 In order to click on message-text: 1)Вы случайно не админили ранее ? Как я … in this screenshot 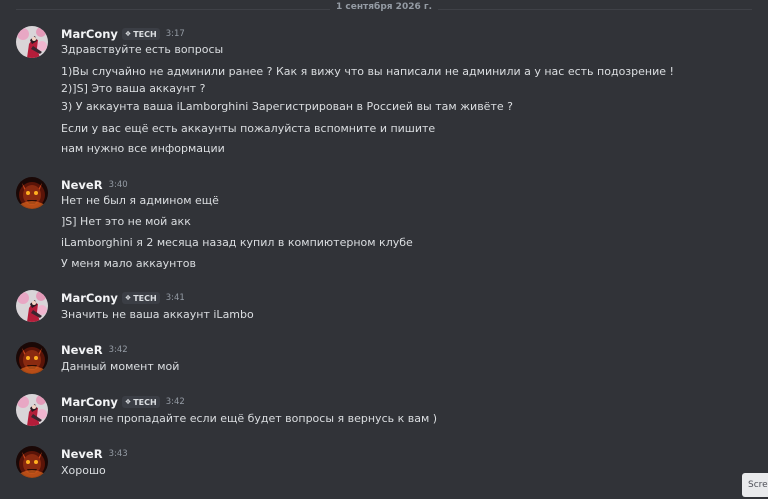, I will do `click(367, 71)`.